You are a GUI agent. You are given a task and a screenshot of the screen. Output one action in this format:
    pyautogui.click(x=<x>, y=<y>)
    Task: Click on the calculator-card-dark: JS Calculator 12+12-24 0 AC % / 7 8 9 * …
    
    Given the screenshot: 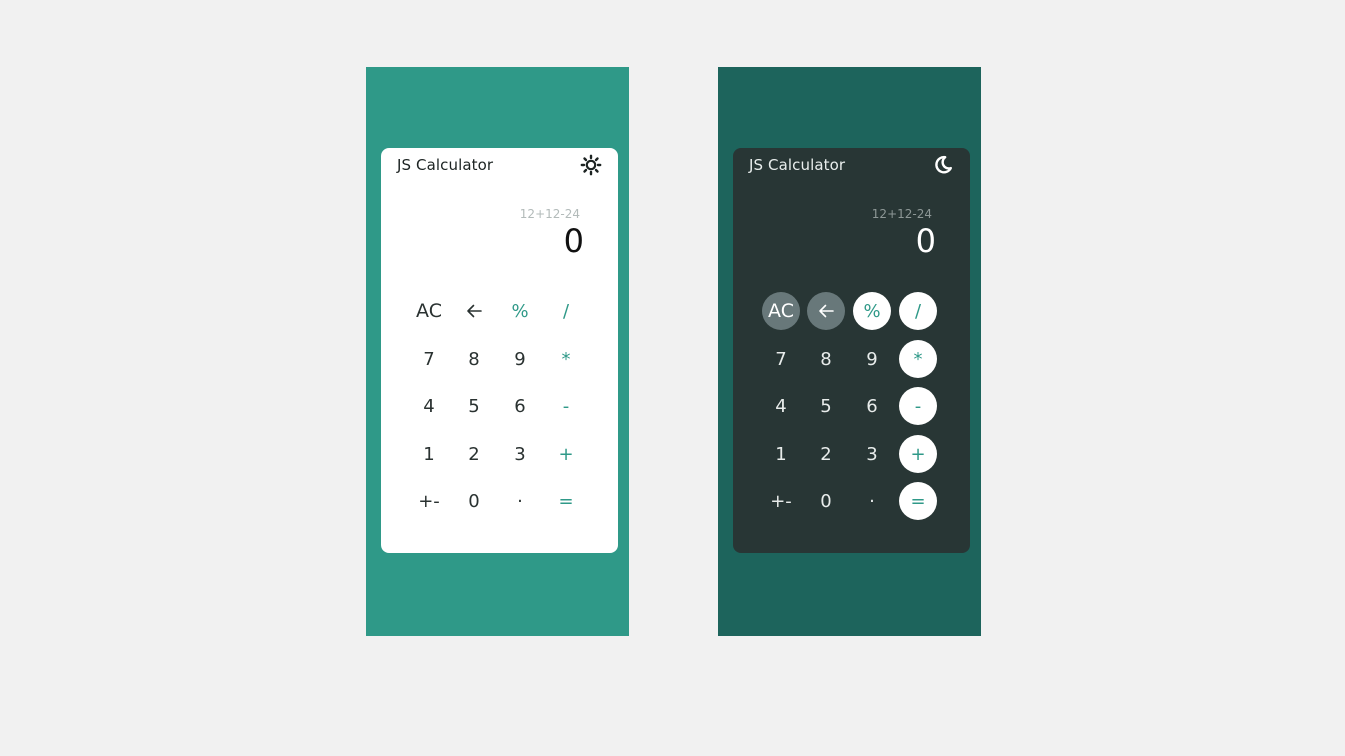 What is the action you would take?
    pyautogui.click(x=851, y=350)
    